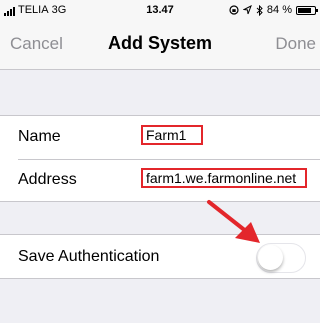  I want to click on page-title: Add System, so click(160, 43).